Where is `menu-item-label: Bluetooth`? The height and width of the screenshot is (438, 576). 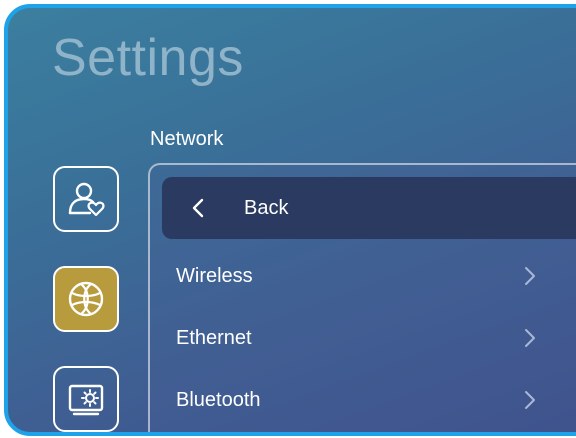
menu-item-label: Bluetooth is located at coordinates (218, 399).